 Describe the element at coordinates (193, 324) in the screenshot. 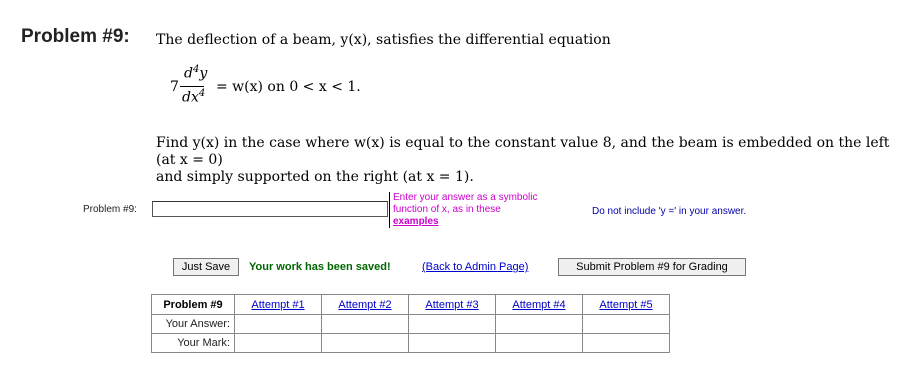

I see `your-answer-label: Your Answer:` at that location.